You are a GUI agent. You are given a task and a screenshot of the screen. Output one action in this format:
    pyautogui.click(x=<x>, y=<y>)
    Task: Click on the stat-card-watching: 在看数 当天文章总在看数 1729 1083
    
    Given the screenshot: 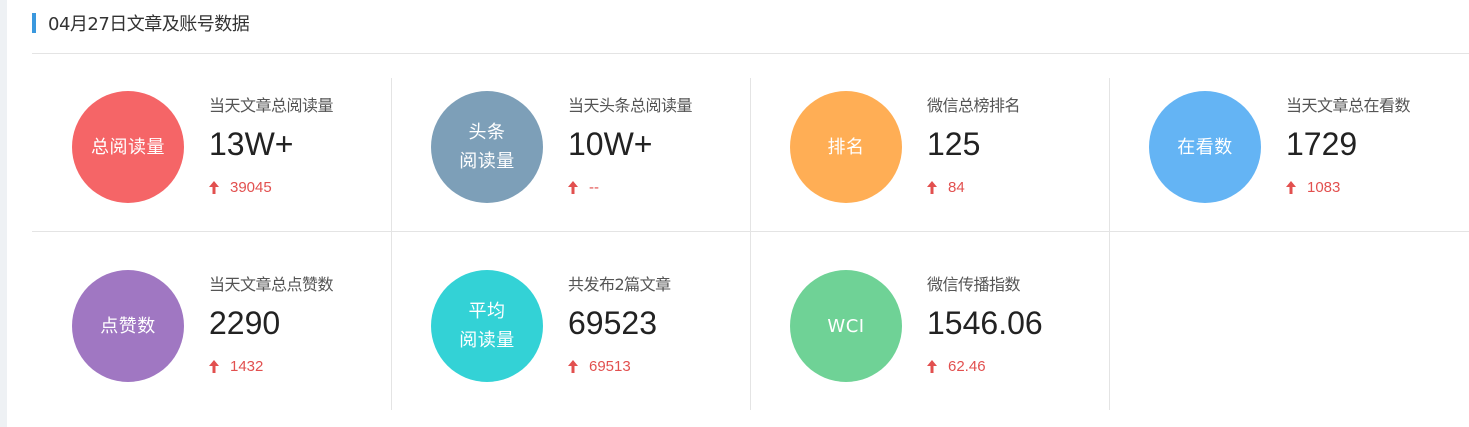 What is the action you would take?
    pyautogui.click(x=1288, y=154)
    